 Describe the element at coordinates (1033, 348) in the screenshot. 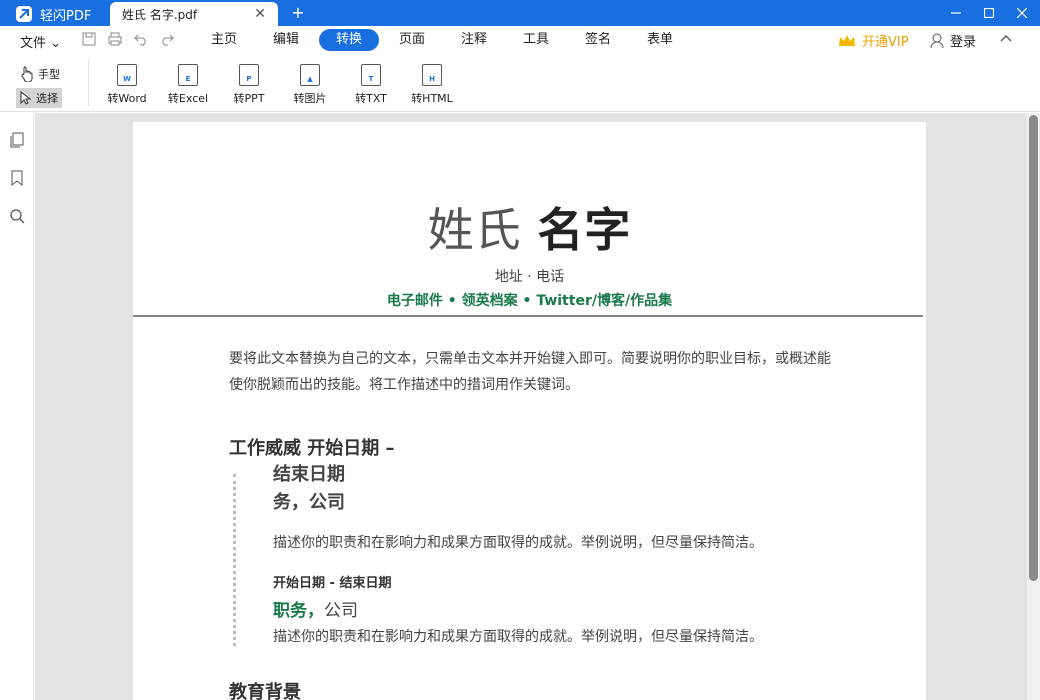

I see `scrollbar-thumb` at that location.